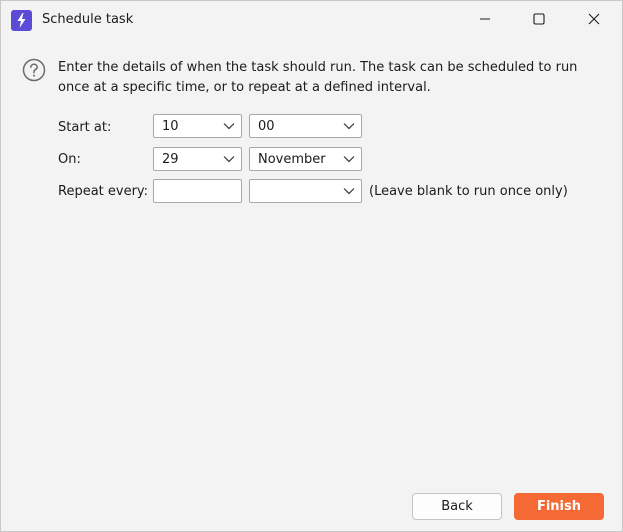  What do you see at coordinates (305, 191) in the screenshot?
I see `repeat-unit-select` at bounding box center [305, 191].